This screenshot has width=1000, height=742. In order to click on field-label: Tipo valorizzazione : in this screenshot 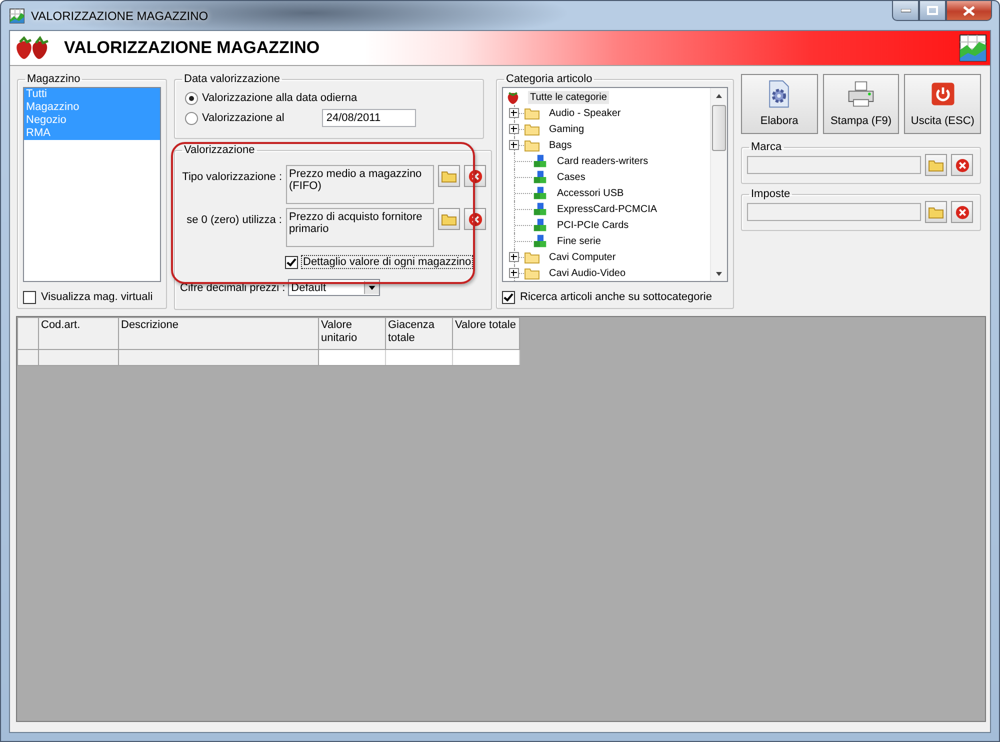, I will do `click(231, 176)`.